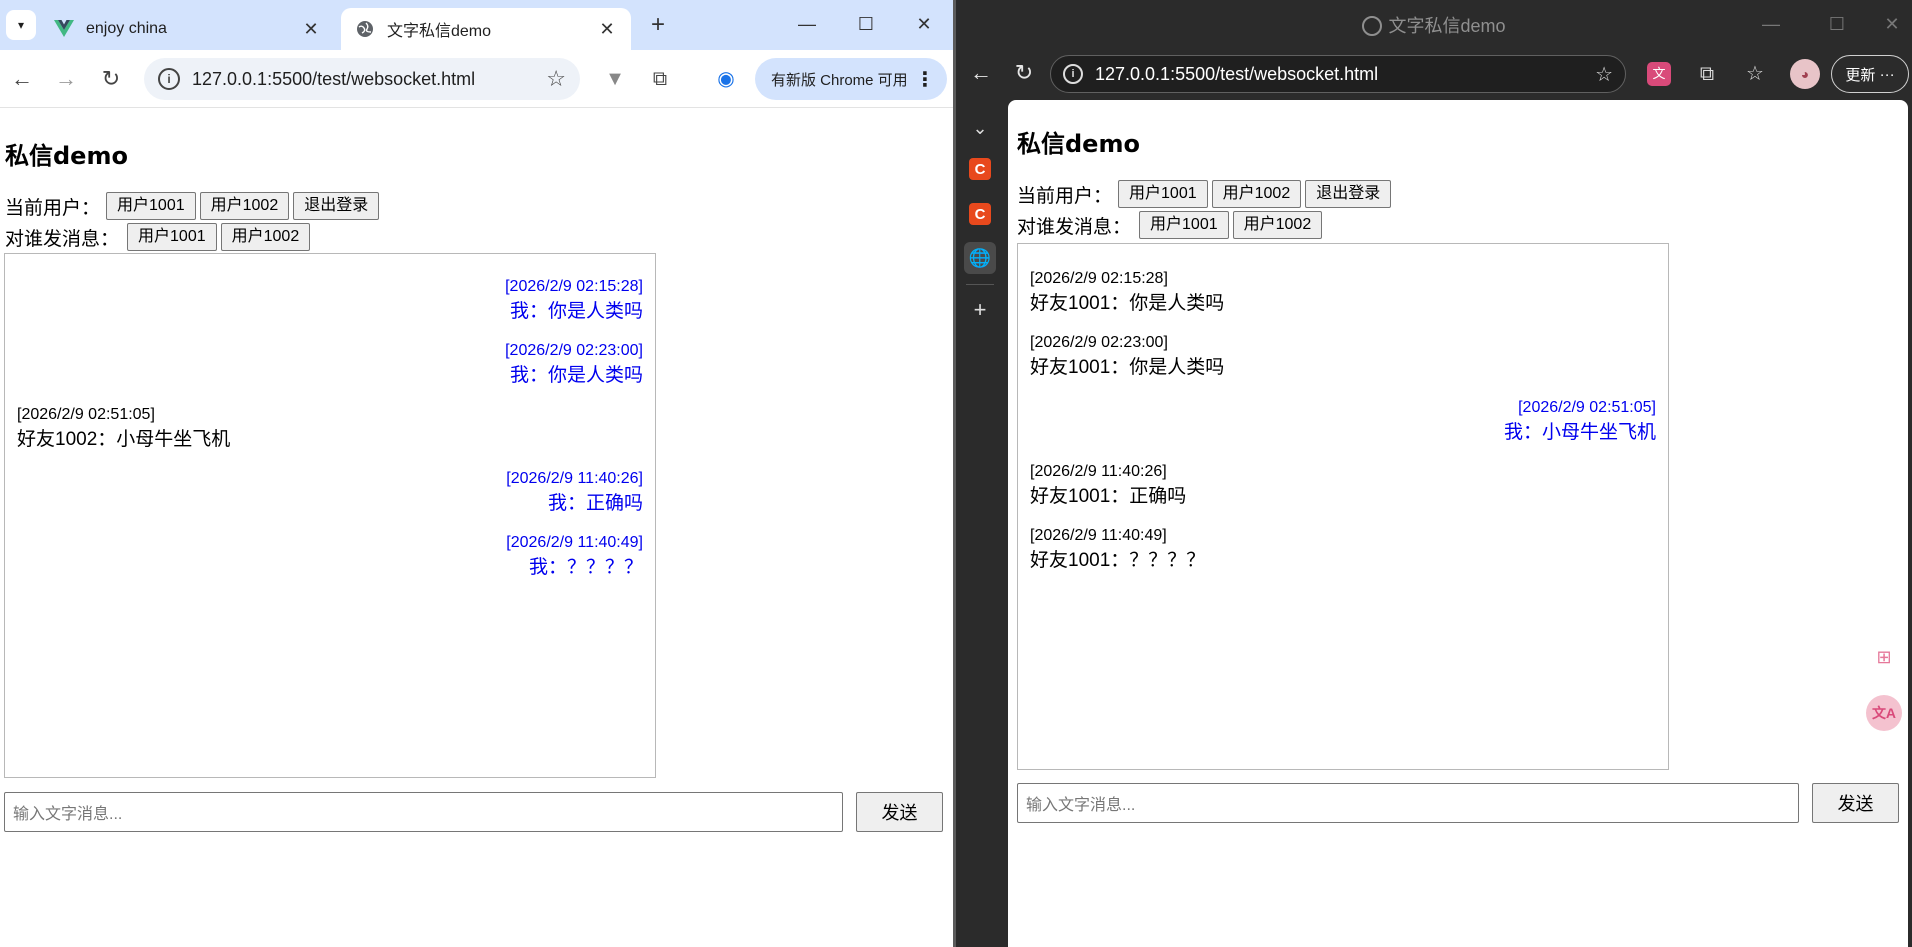 This screenshot has height=947, width=1912. What do you see at coordinates (1343, 486) in the screenshot?
I see `message-item: [2026/2/9 11:40:26] 好友1001：正确吗` at bounding box center [1343, 486].